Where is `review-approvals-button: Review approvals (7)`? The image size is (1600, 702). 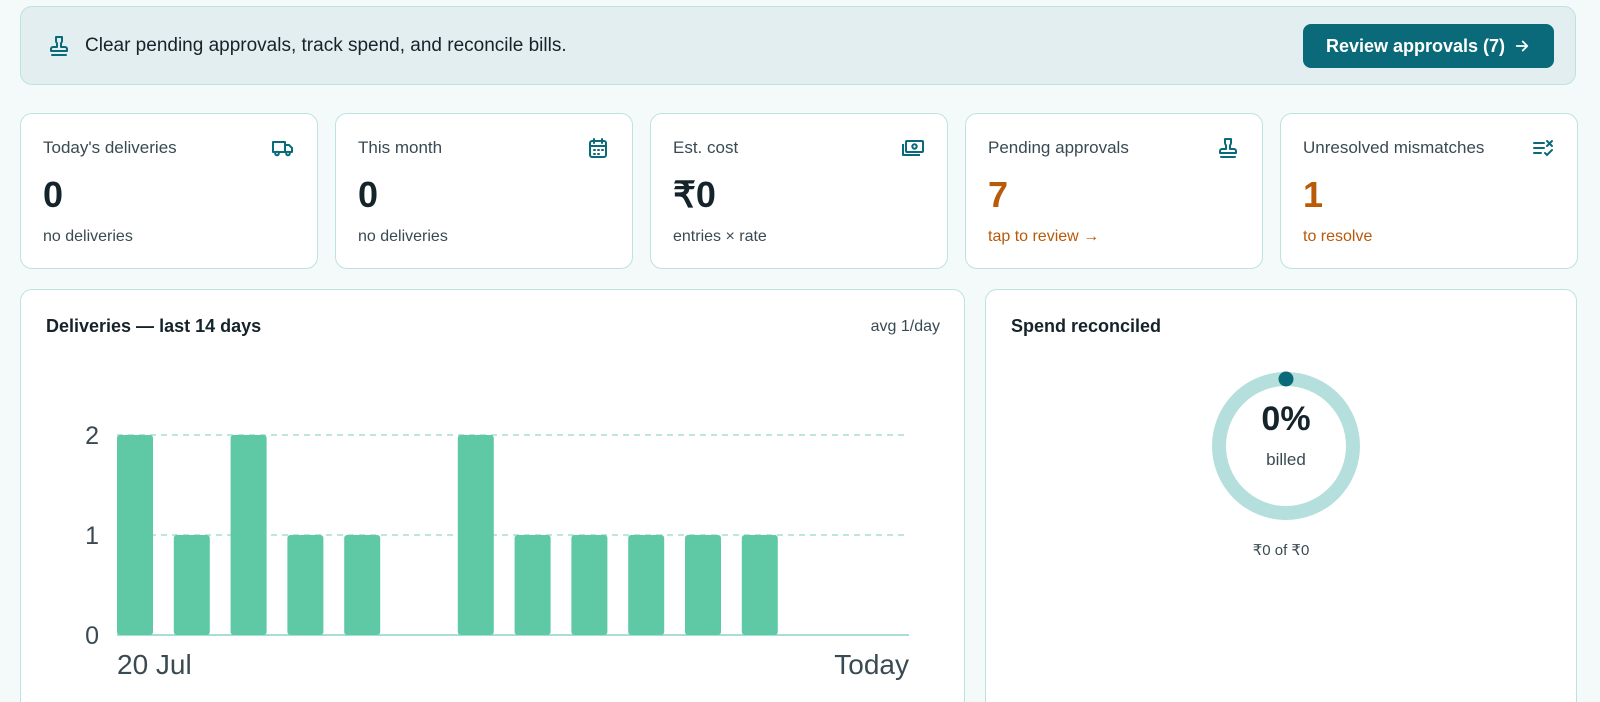 review-approvals-button: Review approvals (7) is located at coordinates (1428, 46).